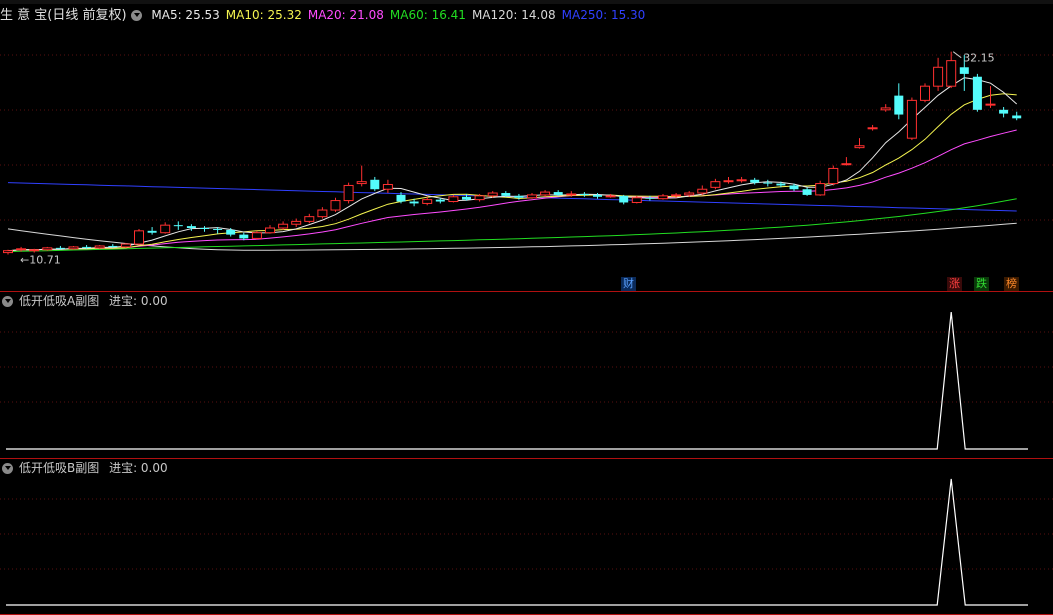 This screenshot has width=1053, height=615. I want to click on event-badge: 涨, so click(954, 284).